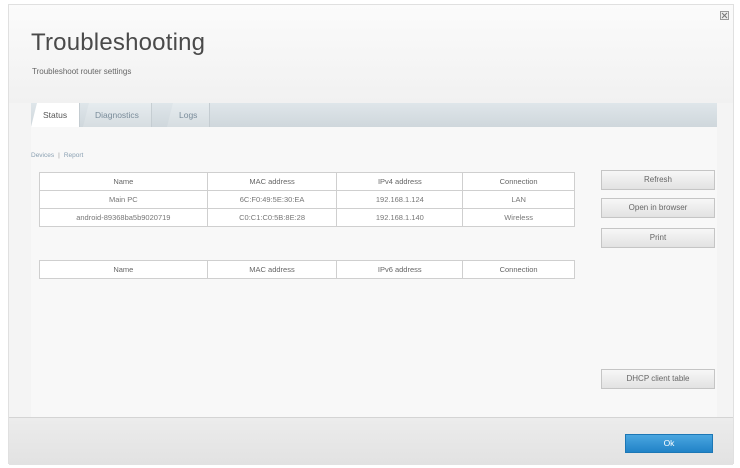 This screenshot has height=468, width=740. What do you see at coordinates (518, 217) in the screenshot?
I see `connection-cell: Wireless` at bounding box center [518, 217].